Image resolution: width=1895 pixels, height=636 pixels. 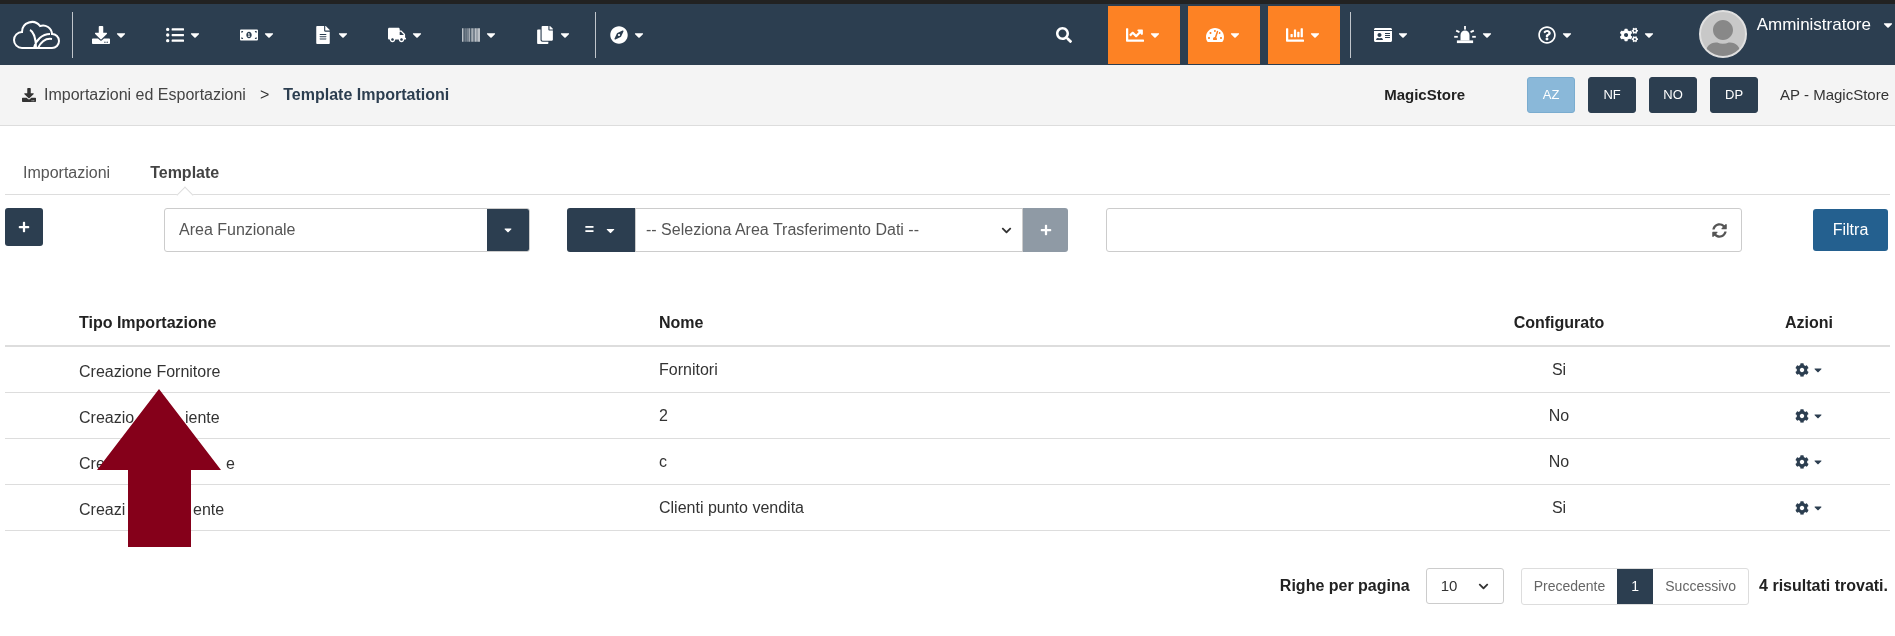 What do you see at coordinates (1719, 230) in the screenshot?
I see `refresh-icon` at bounding box center [1719, 230].